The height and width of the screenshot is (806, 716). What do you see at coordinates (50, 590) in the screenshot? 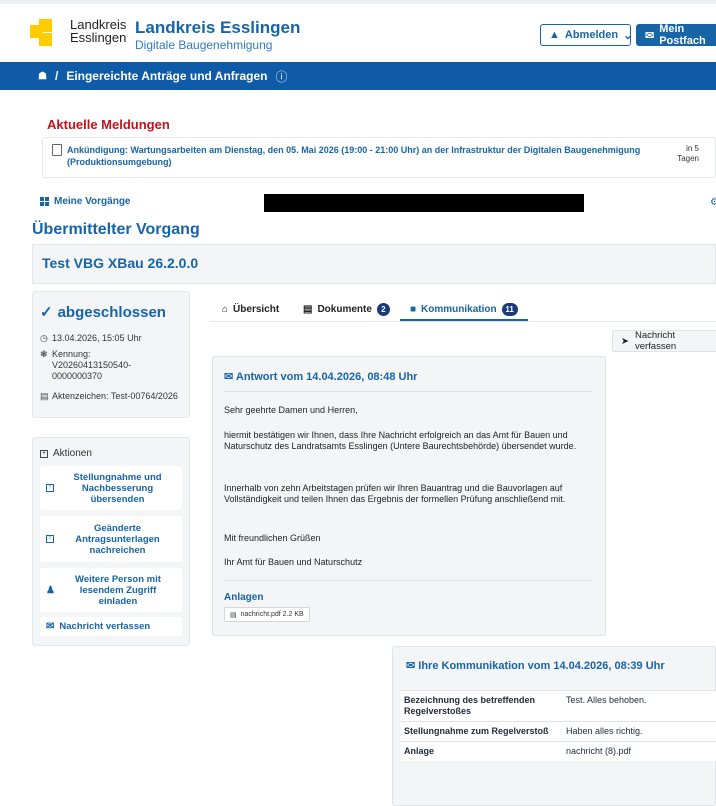
I see `user-plus-icon: ♟` at bounding box center [50, 590].